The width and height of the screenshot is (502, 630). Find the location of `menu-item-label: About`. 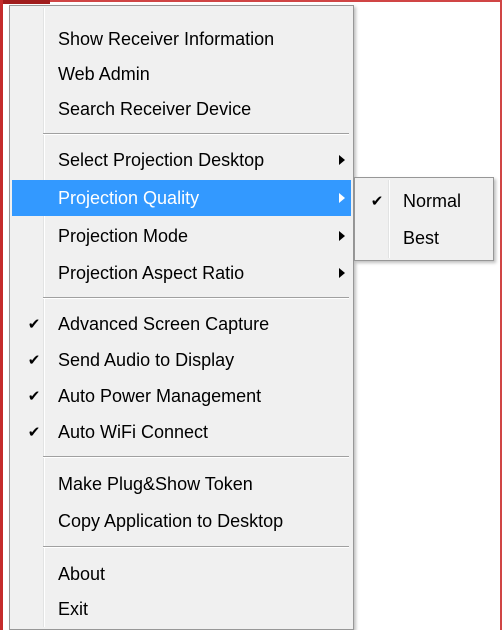

menu-item-label: About is located at coordinates (82, 573).